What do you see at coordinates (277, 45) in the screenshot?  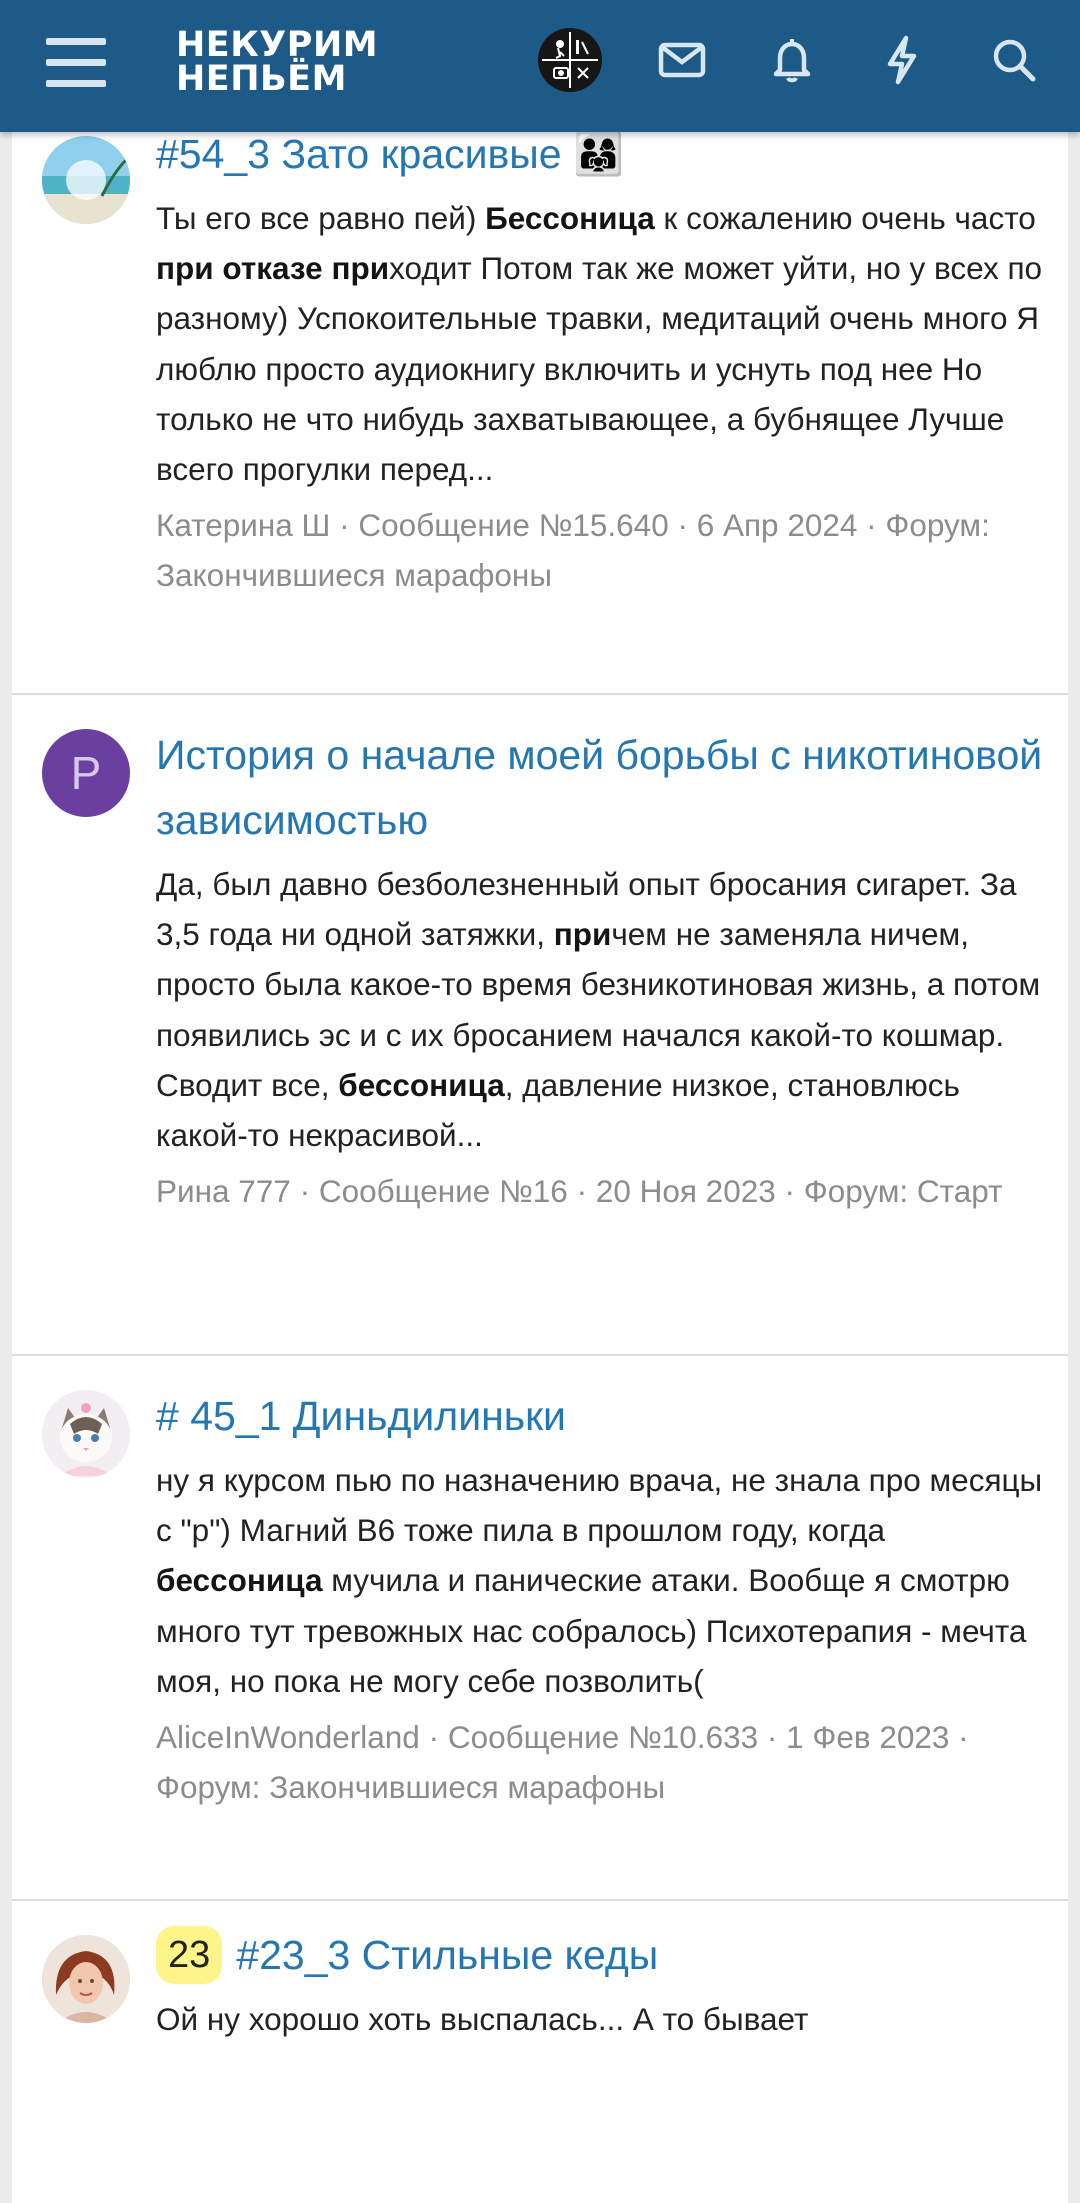 I see `logo-line-1: НЕКУРИМ` at bounding box center [277, 45].